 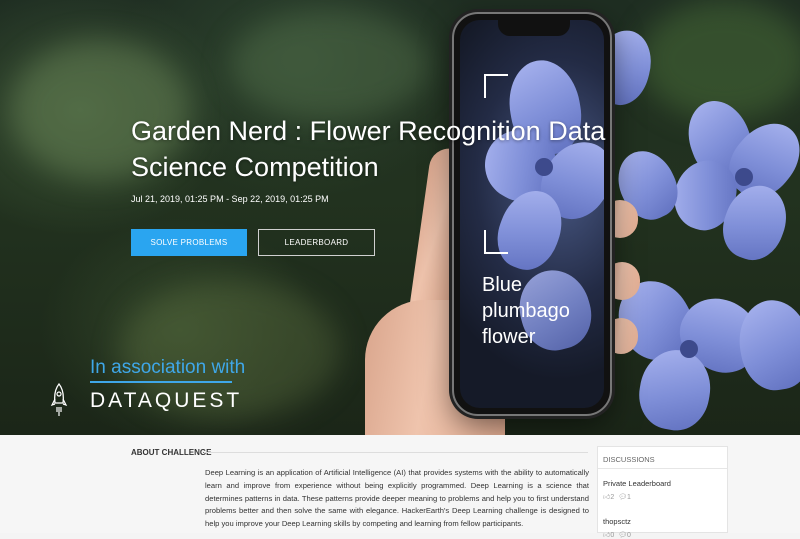 What do you see at coordinates (166, 400) in the screenshot?
I see `partner-logo: DATAQUEST` at bounding box center [166, 400].